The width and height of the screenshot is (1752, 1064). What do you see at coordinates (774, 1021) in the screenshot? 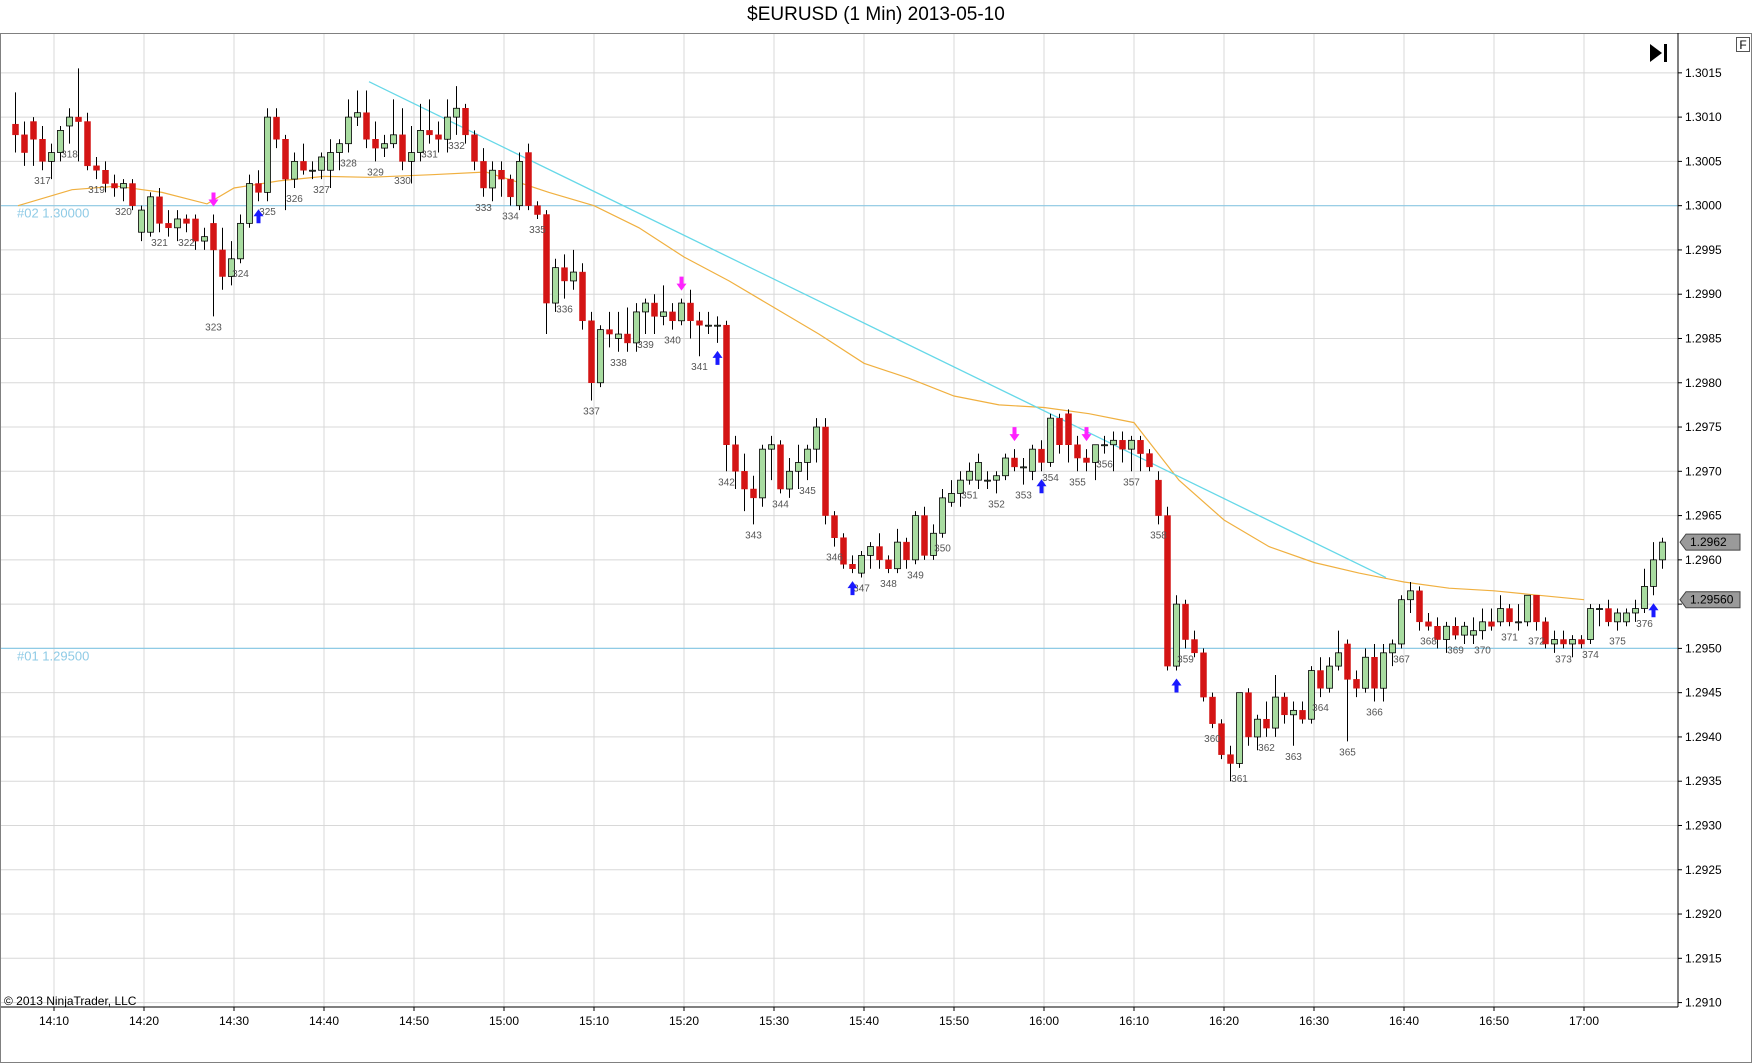
I see `x-tick-label: 15:30` at bounding box center [774, 1021].